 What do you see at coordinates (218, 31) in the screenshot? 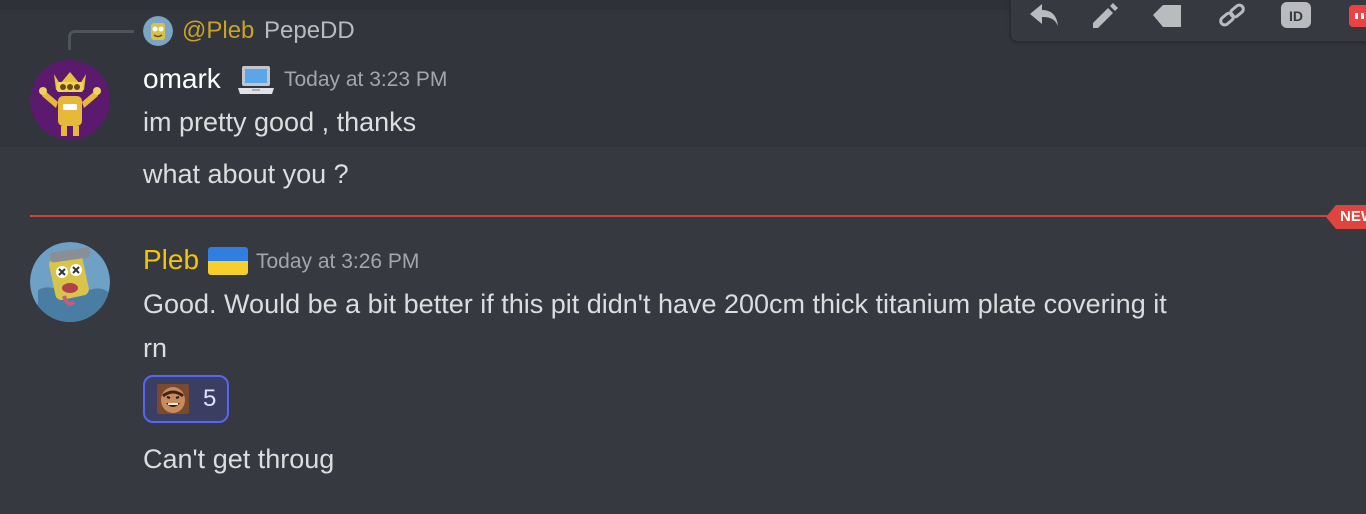
I see `reply-author: @Pleb` at bounding box center [218, 31].